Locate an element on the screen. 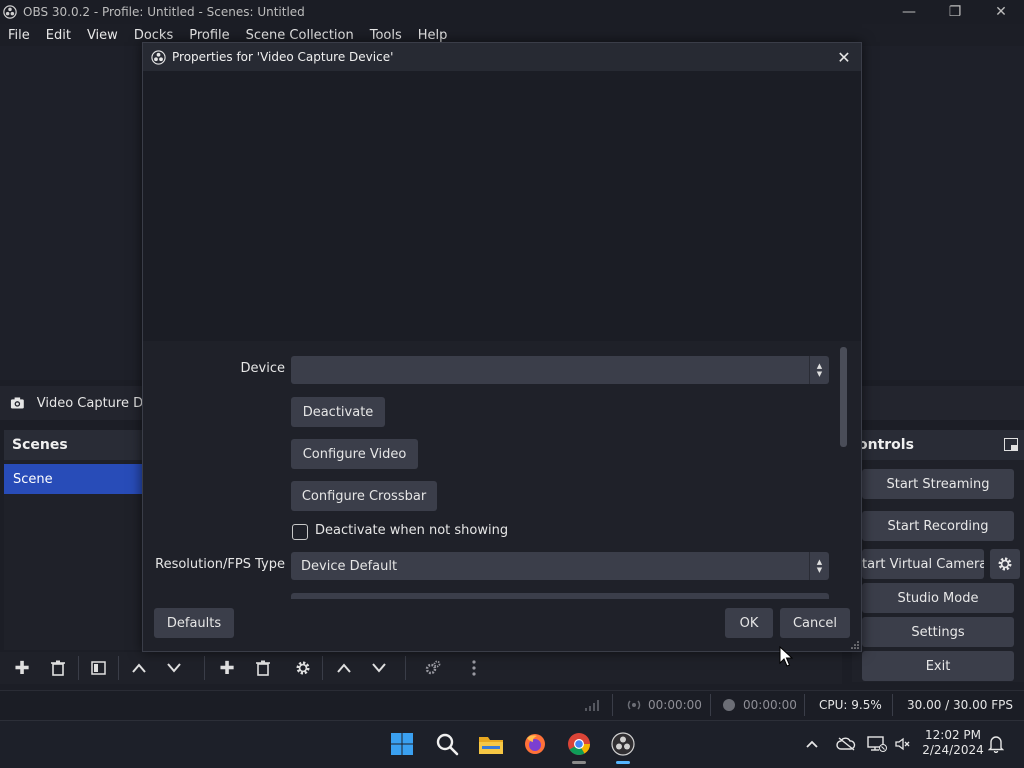 The width and height of the screenshot is (1024, 768). more-options-icon is located at coordinates (474, 668).